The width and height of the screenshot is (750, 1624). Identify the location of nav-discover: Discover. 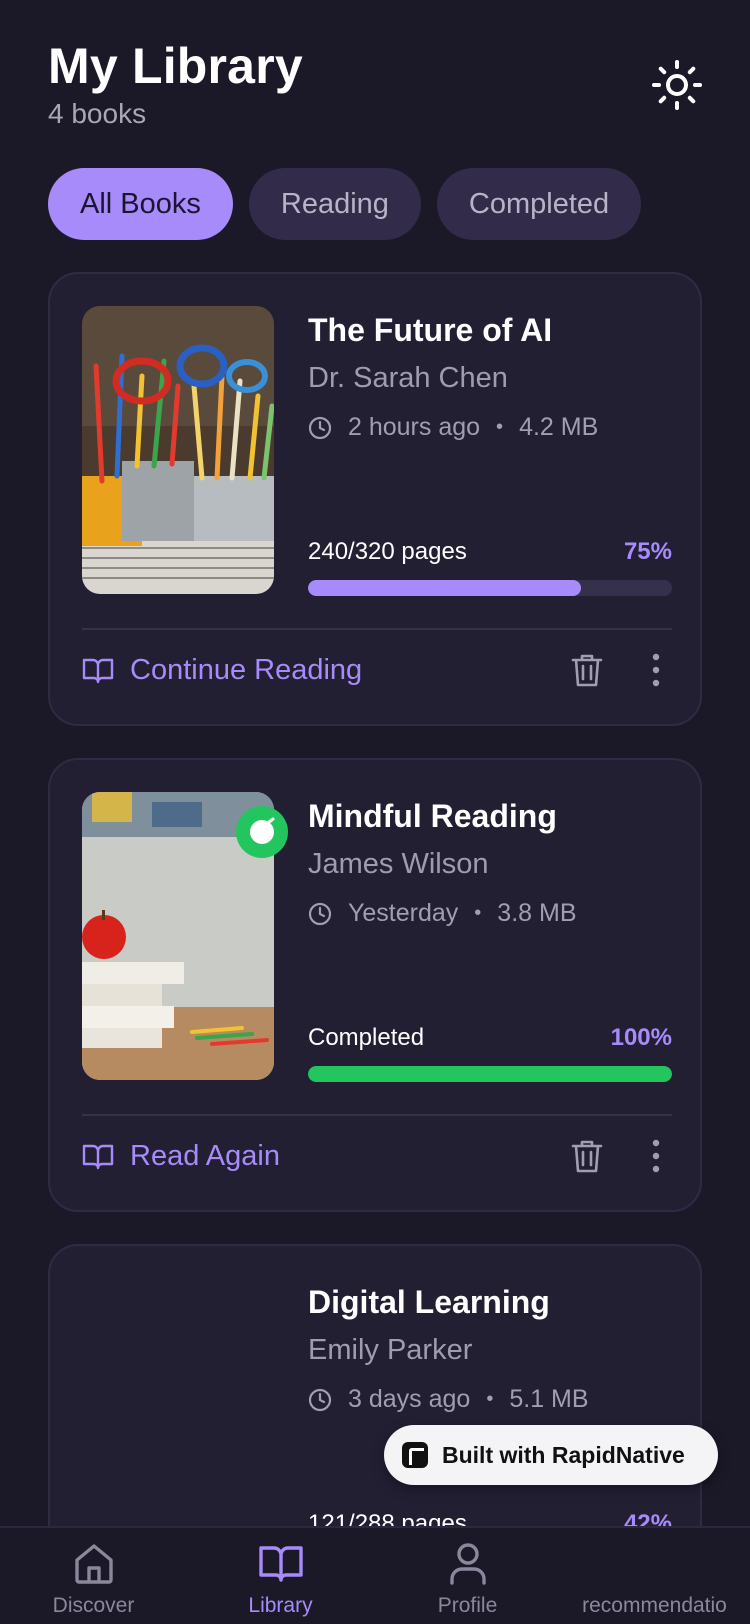
(93, 1579).